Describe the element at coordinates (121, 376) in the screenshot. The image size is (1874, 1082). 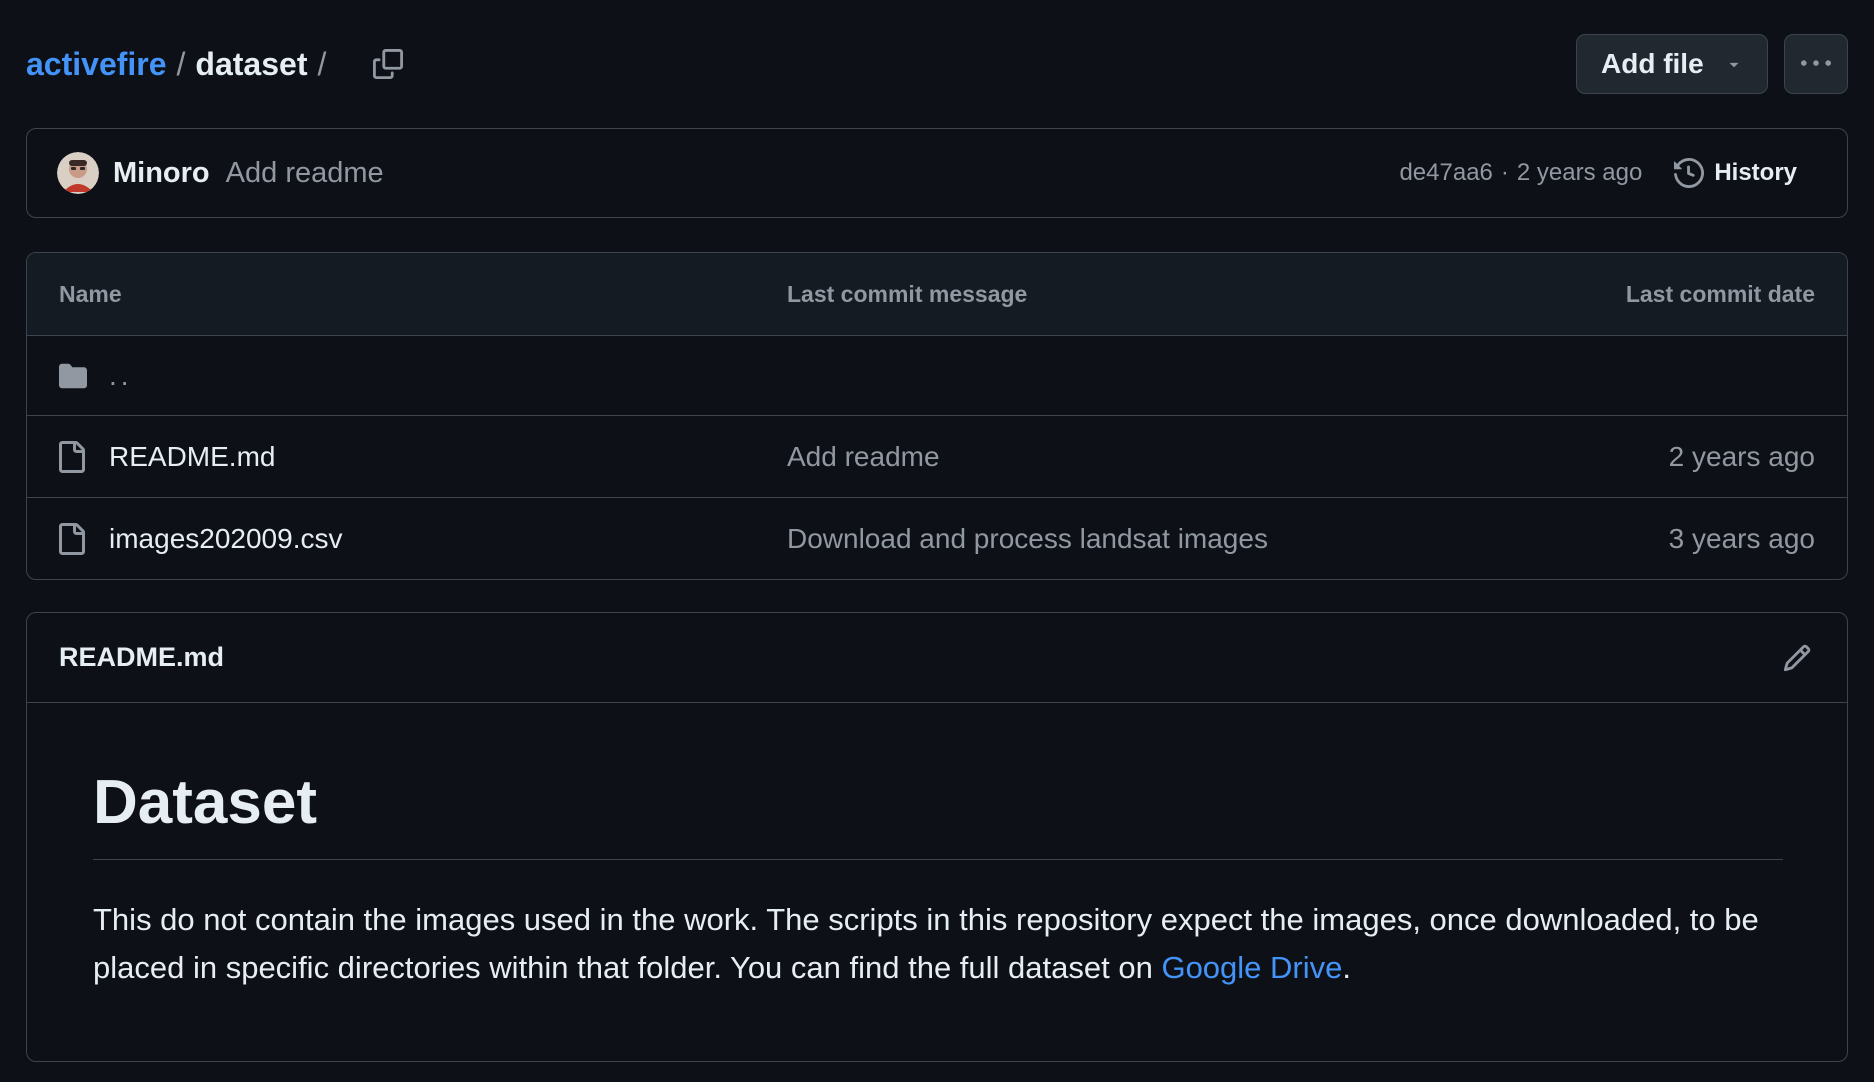
I see `parent-directory-link: ..` at that location.